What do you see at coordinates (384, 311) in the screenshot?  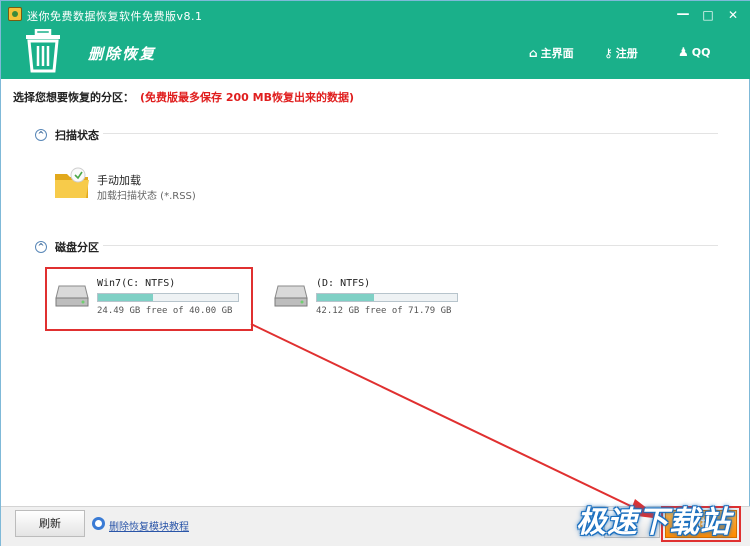 I see `drive-free-space: 42.12 GB free of 71.79 GB` at bounding box center [384, 311].